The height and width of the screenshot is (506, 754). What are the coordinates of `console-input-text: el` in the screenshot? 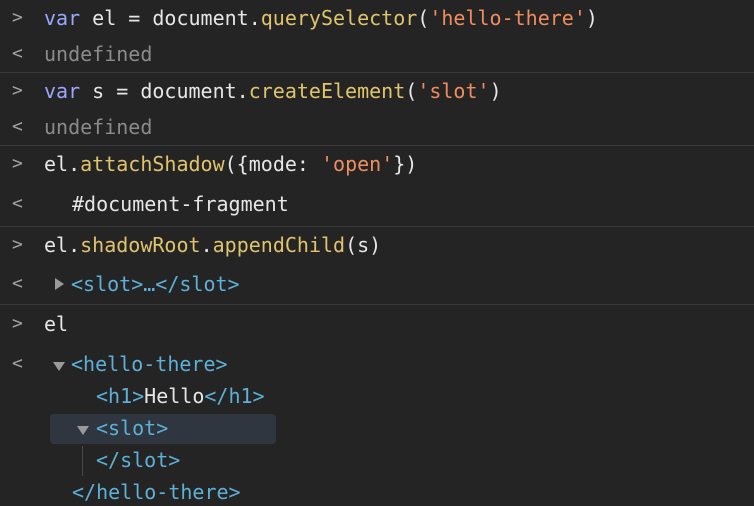 It's located at (56, 324).